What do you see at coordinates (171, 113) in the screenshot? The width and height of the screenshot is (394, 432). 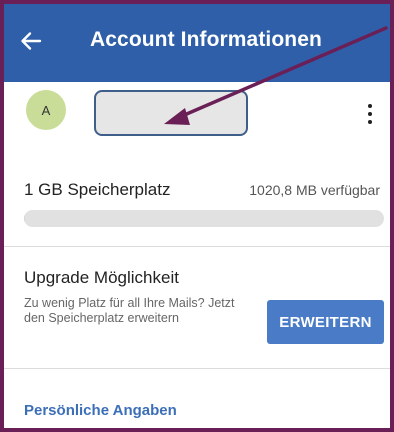 I see `account-name-placeholder` at bounding box center [171, 113].